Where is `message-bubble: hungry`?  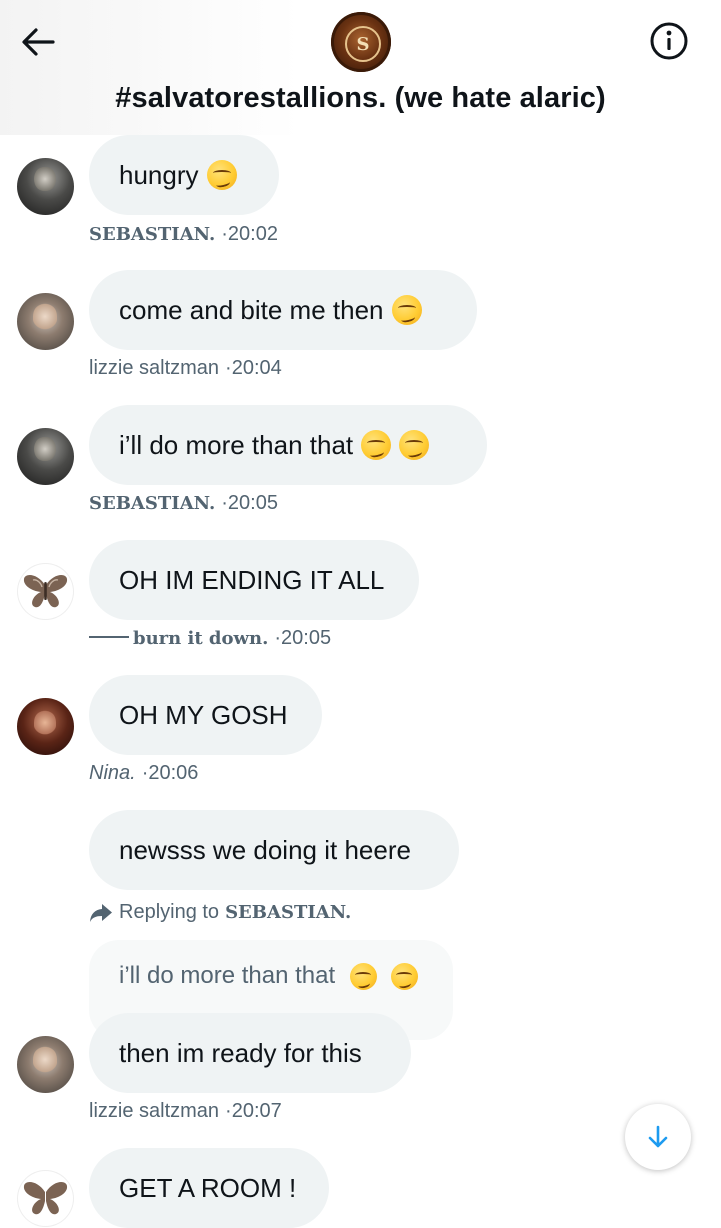 message-bubble: hungry is located at coordinates (184, 175).